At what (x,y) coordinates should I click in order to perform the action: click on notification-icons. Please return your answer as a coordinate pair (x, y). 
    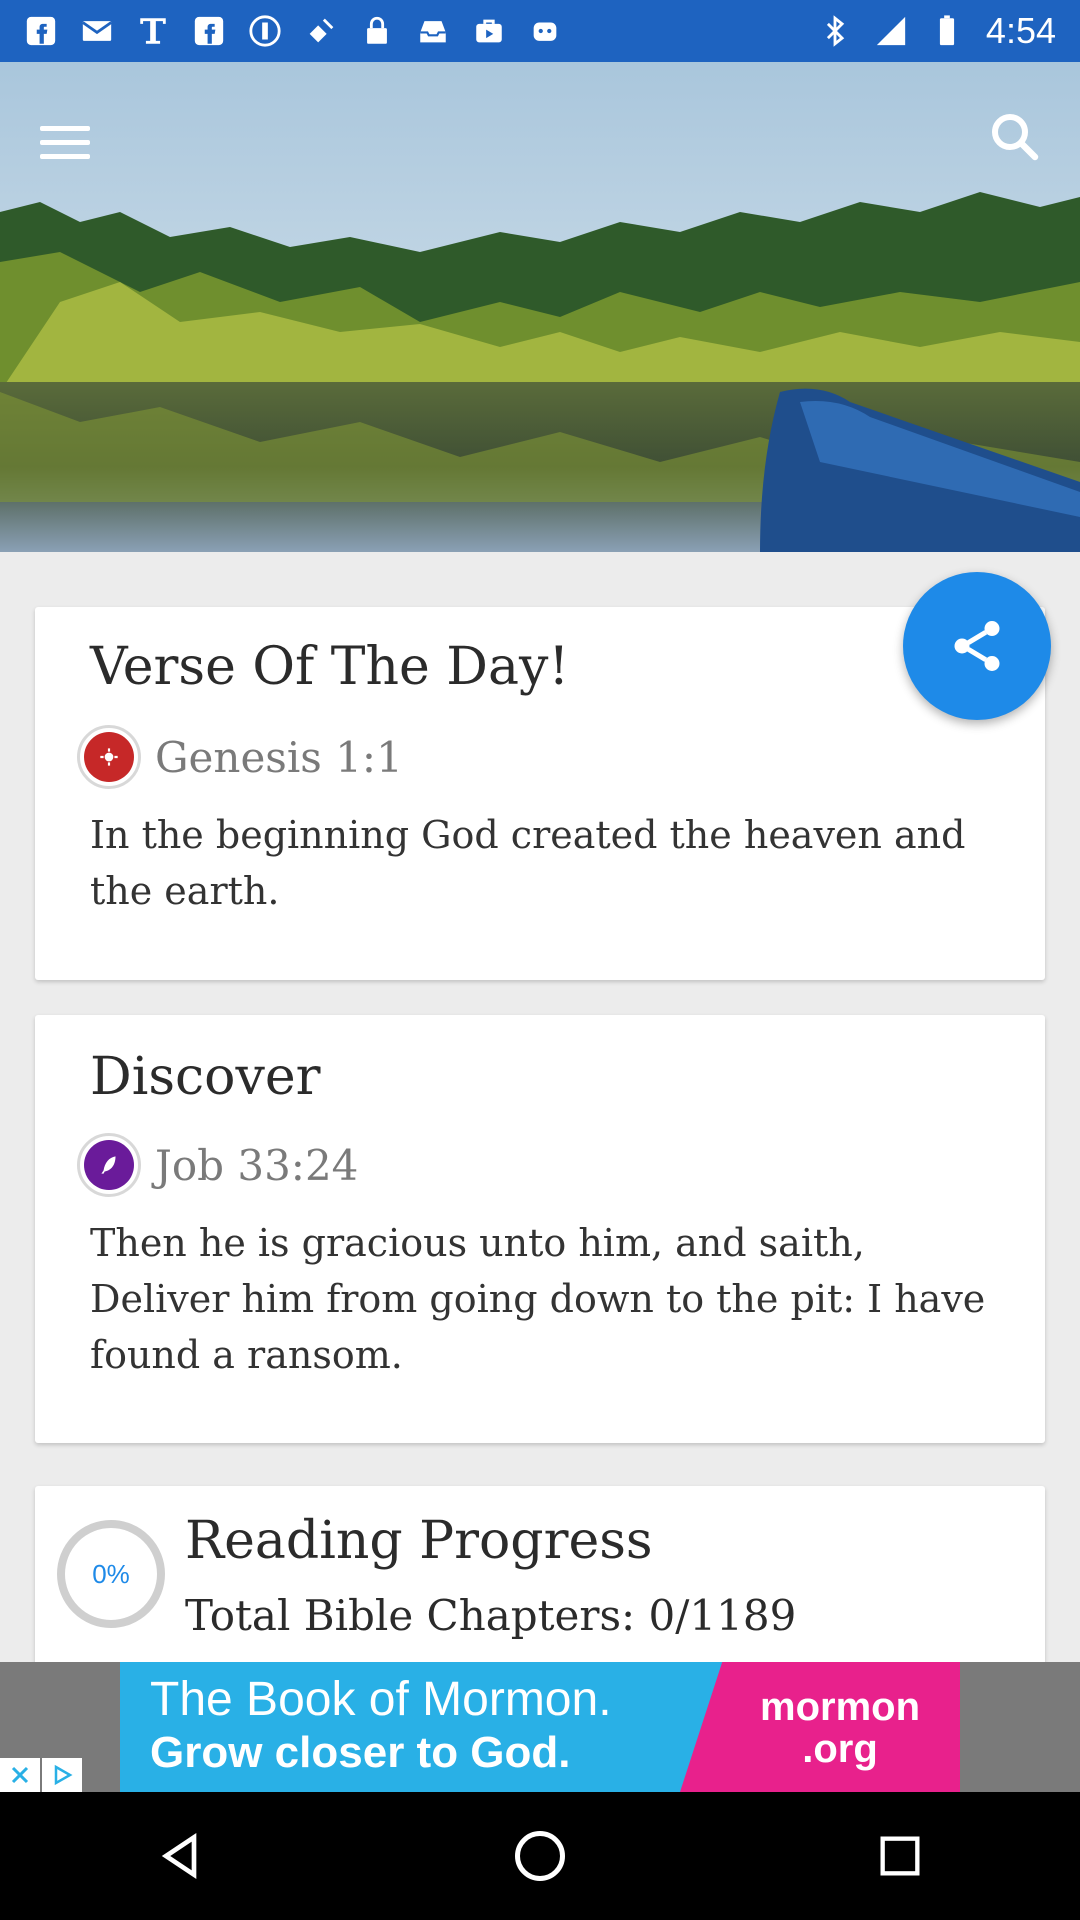
    Looking at the image, I should click on (421, 31).